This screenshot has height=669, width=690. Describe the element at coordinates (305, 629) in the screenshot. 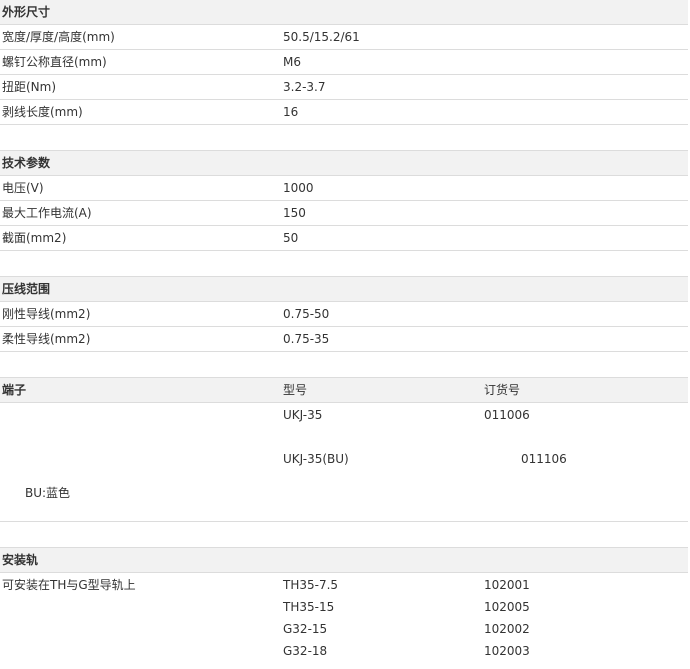

I see `rail-model: G32-15` at that location.